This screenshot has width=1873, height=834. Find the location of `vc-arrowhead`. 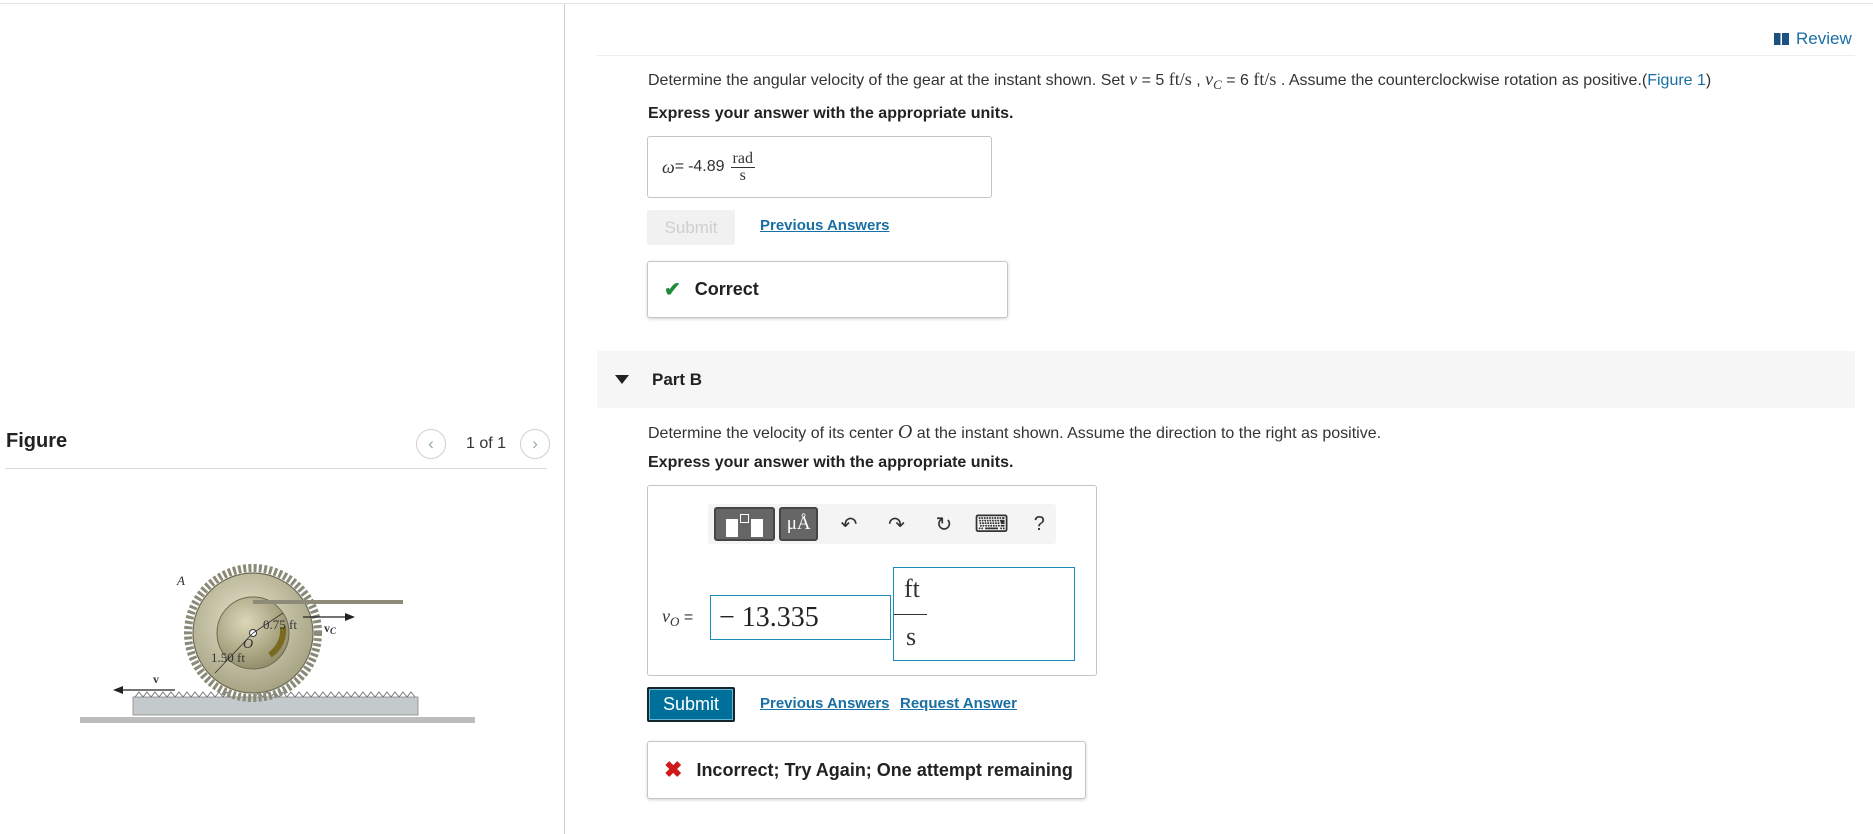

vc-arrowhead is located at coordinates (350, 617).